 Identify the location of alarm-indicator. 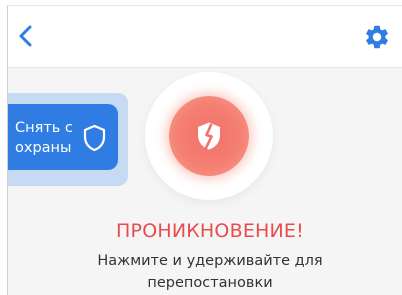
(209, 136).